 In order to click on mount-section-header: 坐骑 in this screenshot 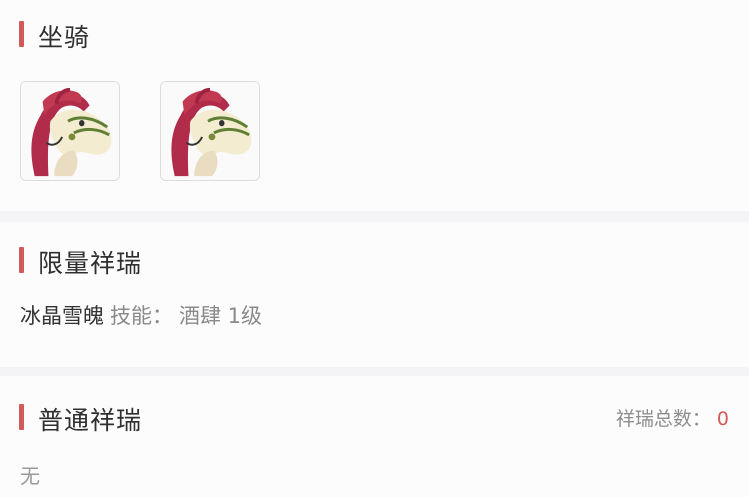, I will do `click(374, 30)`.